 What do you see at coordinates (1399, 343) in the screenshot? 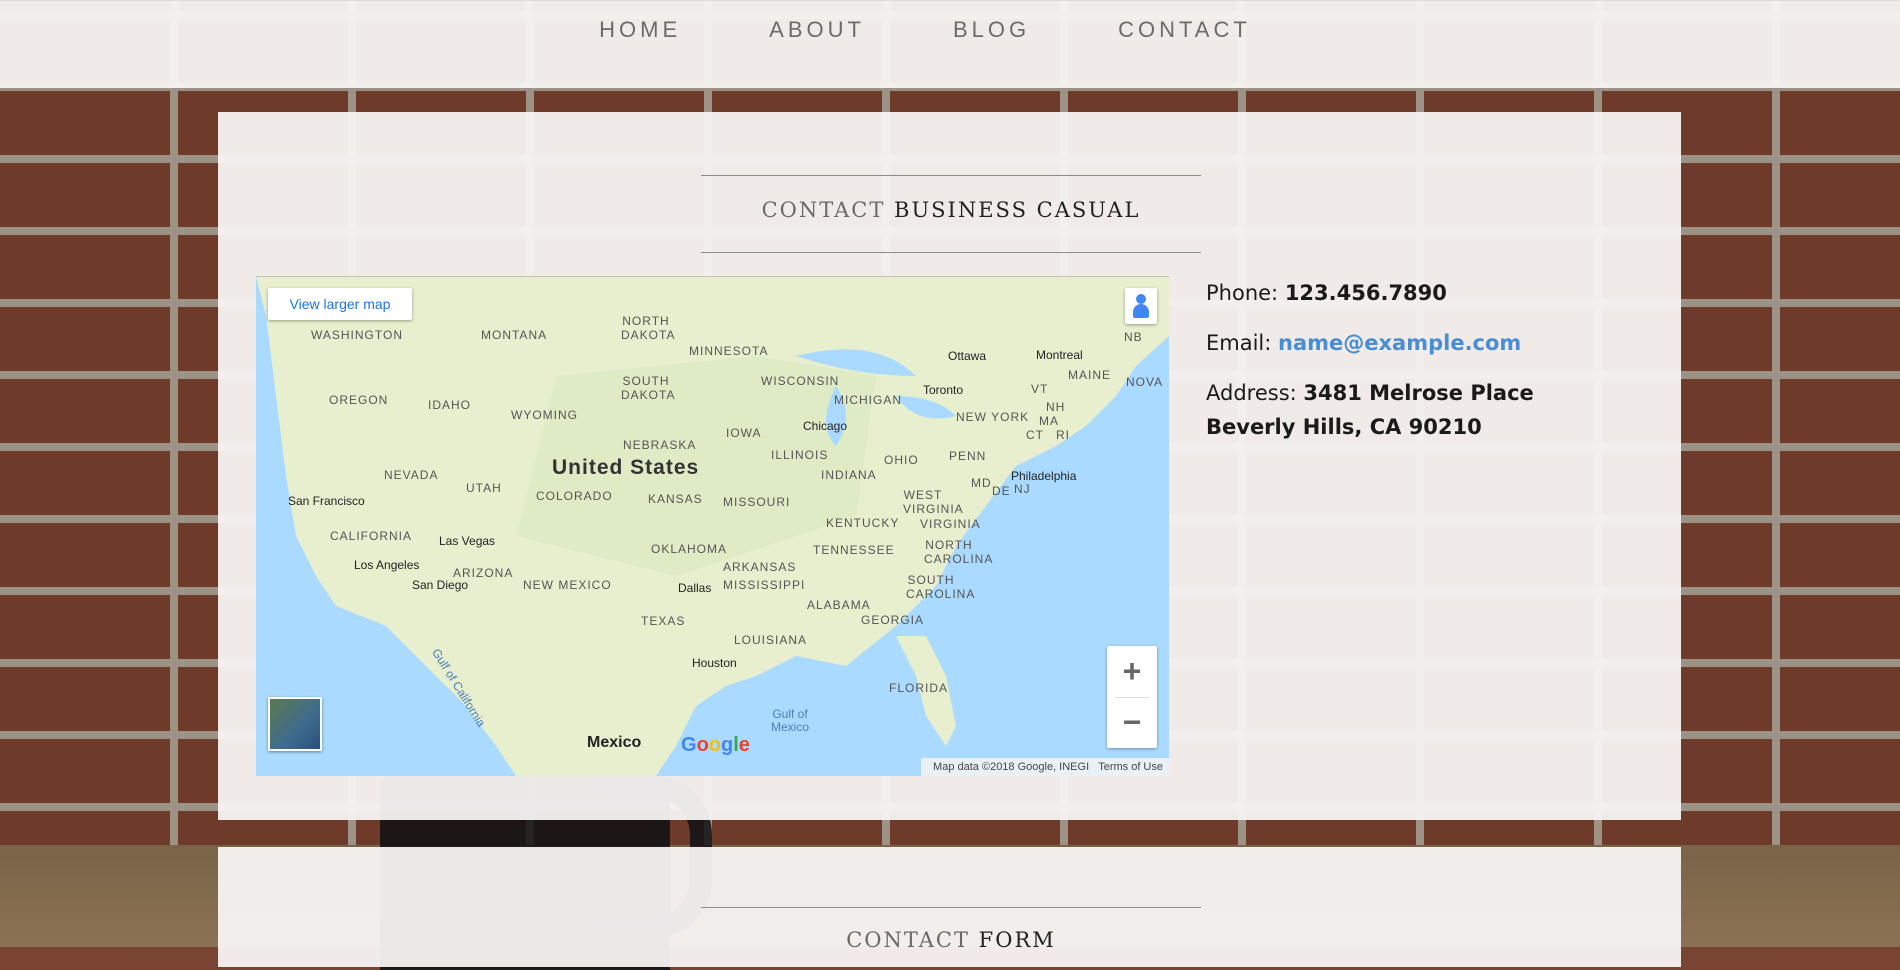
I see `email-link: name@example.com` at bounding box center [1399, 343].